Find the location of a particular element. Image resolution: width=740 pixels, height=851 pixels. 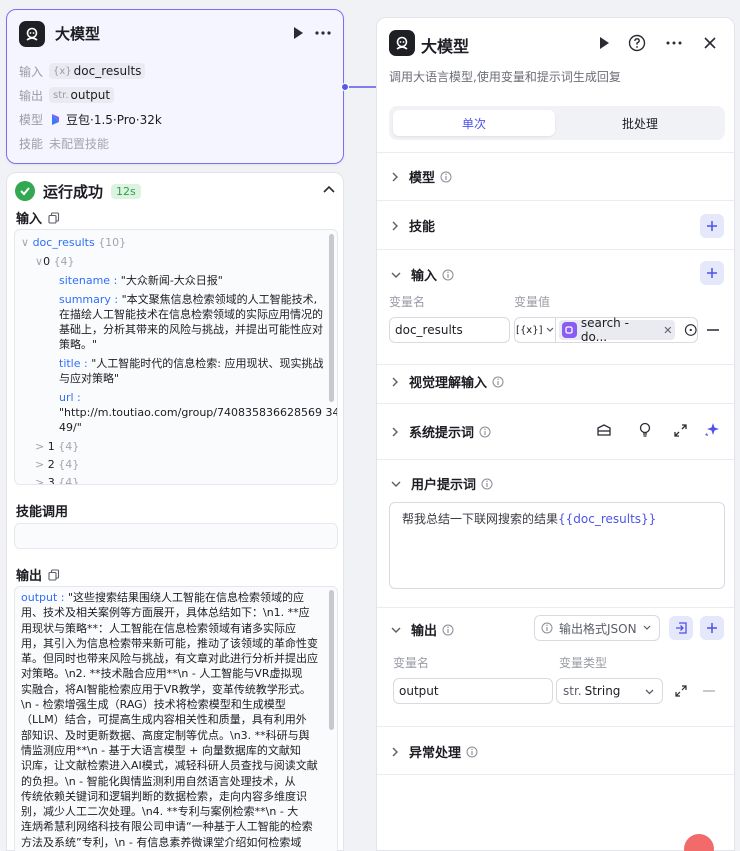

output-line: （LLM）结合，可提高生成内容相关性和质量，具有利用外 is located at coordinates (173, 719).